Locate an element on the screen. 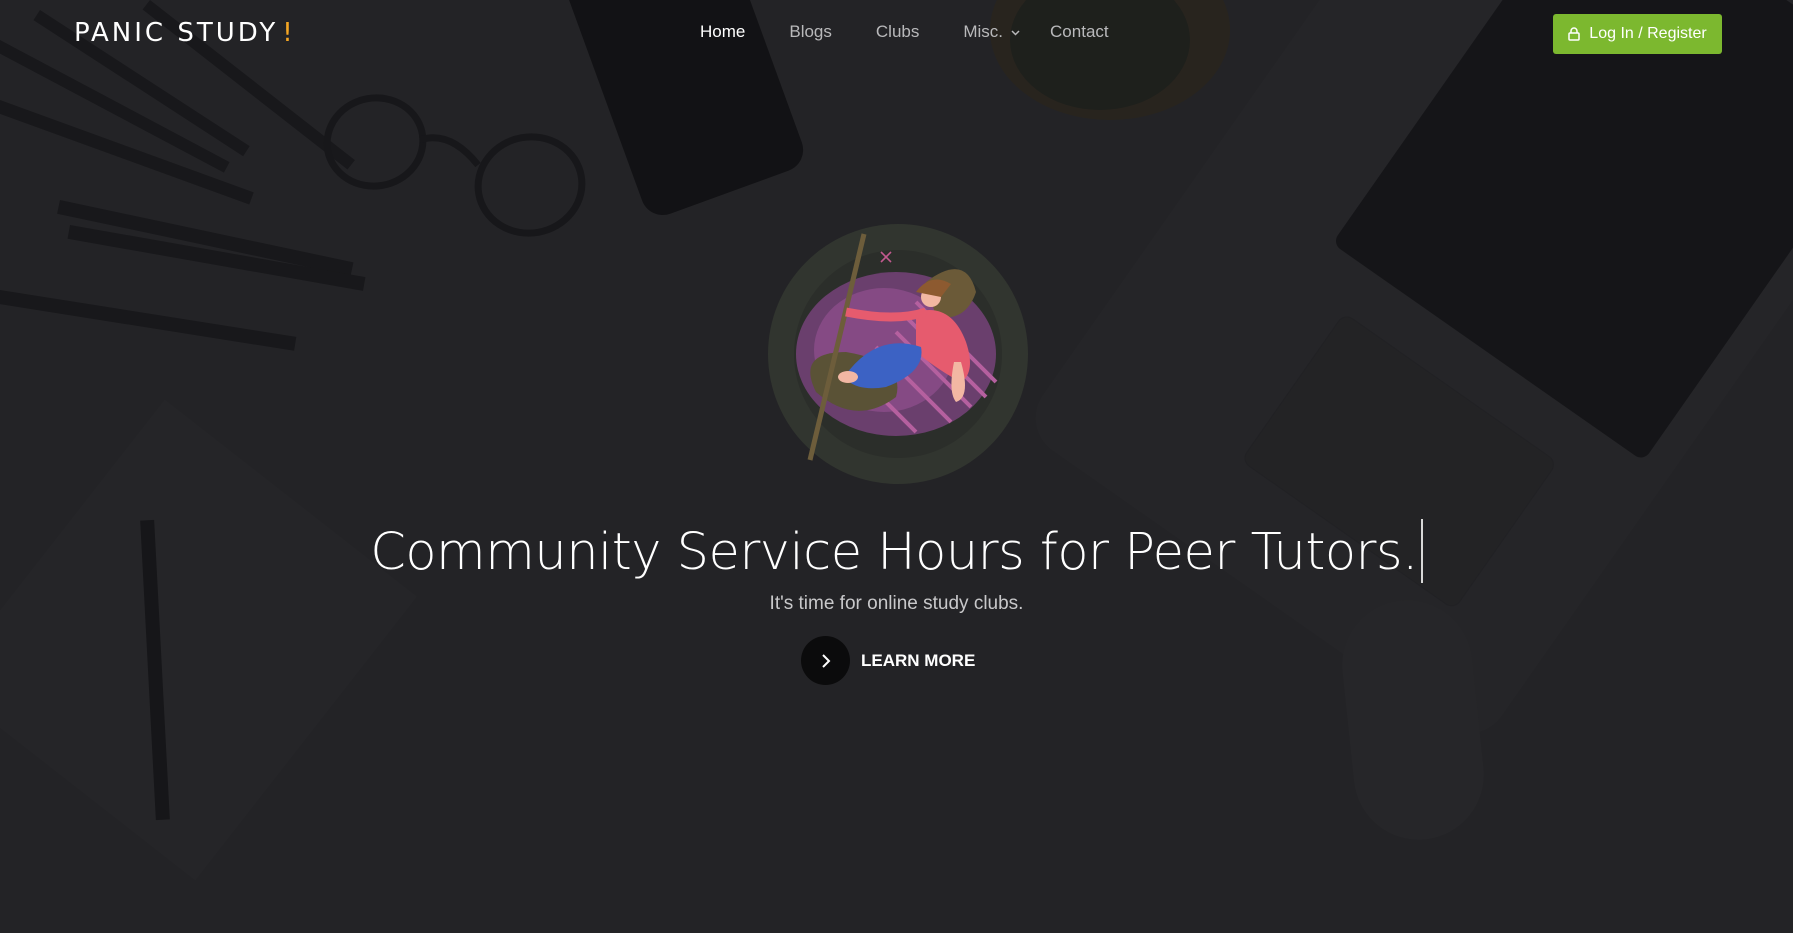 This screenshot has height=933, width=1793. nav-item-misc-label: Misc. is located at coordinates (983, 31).